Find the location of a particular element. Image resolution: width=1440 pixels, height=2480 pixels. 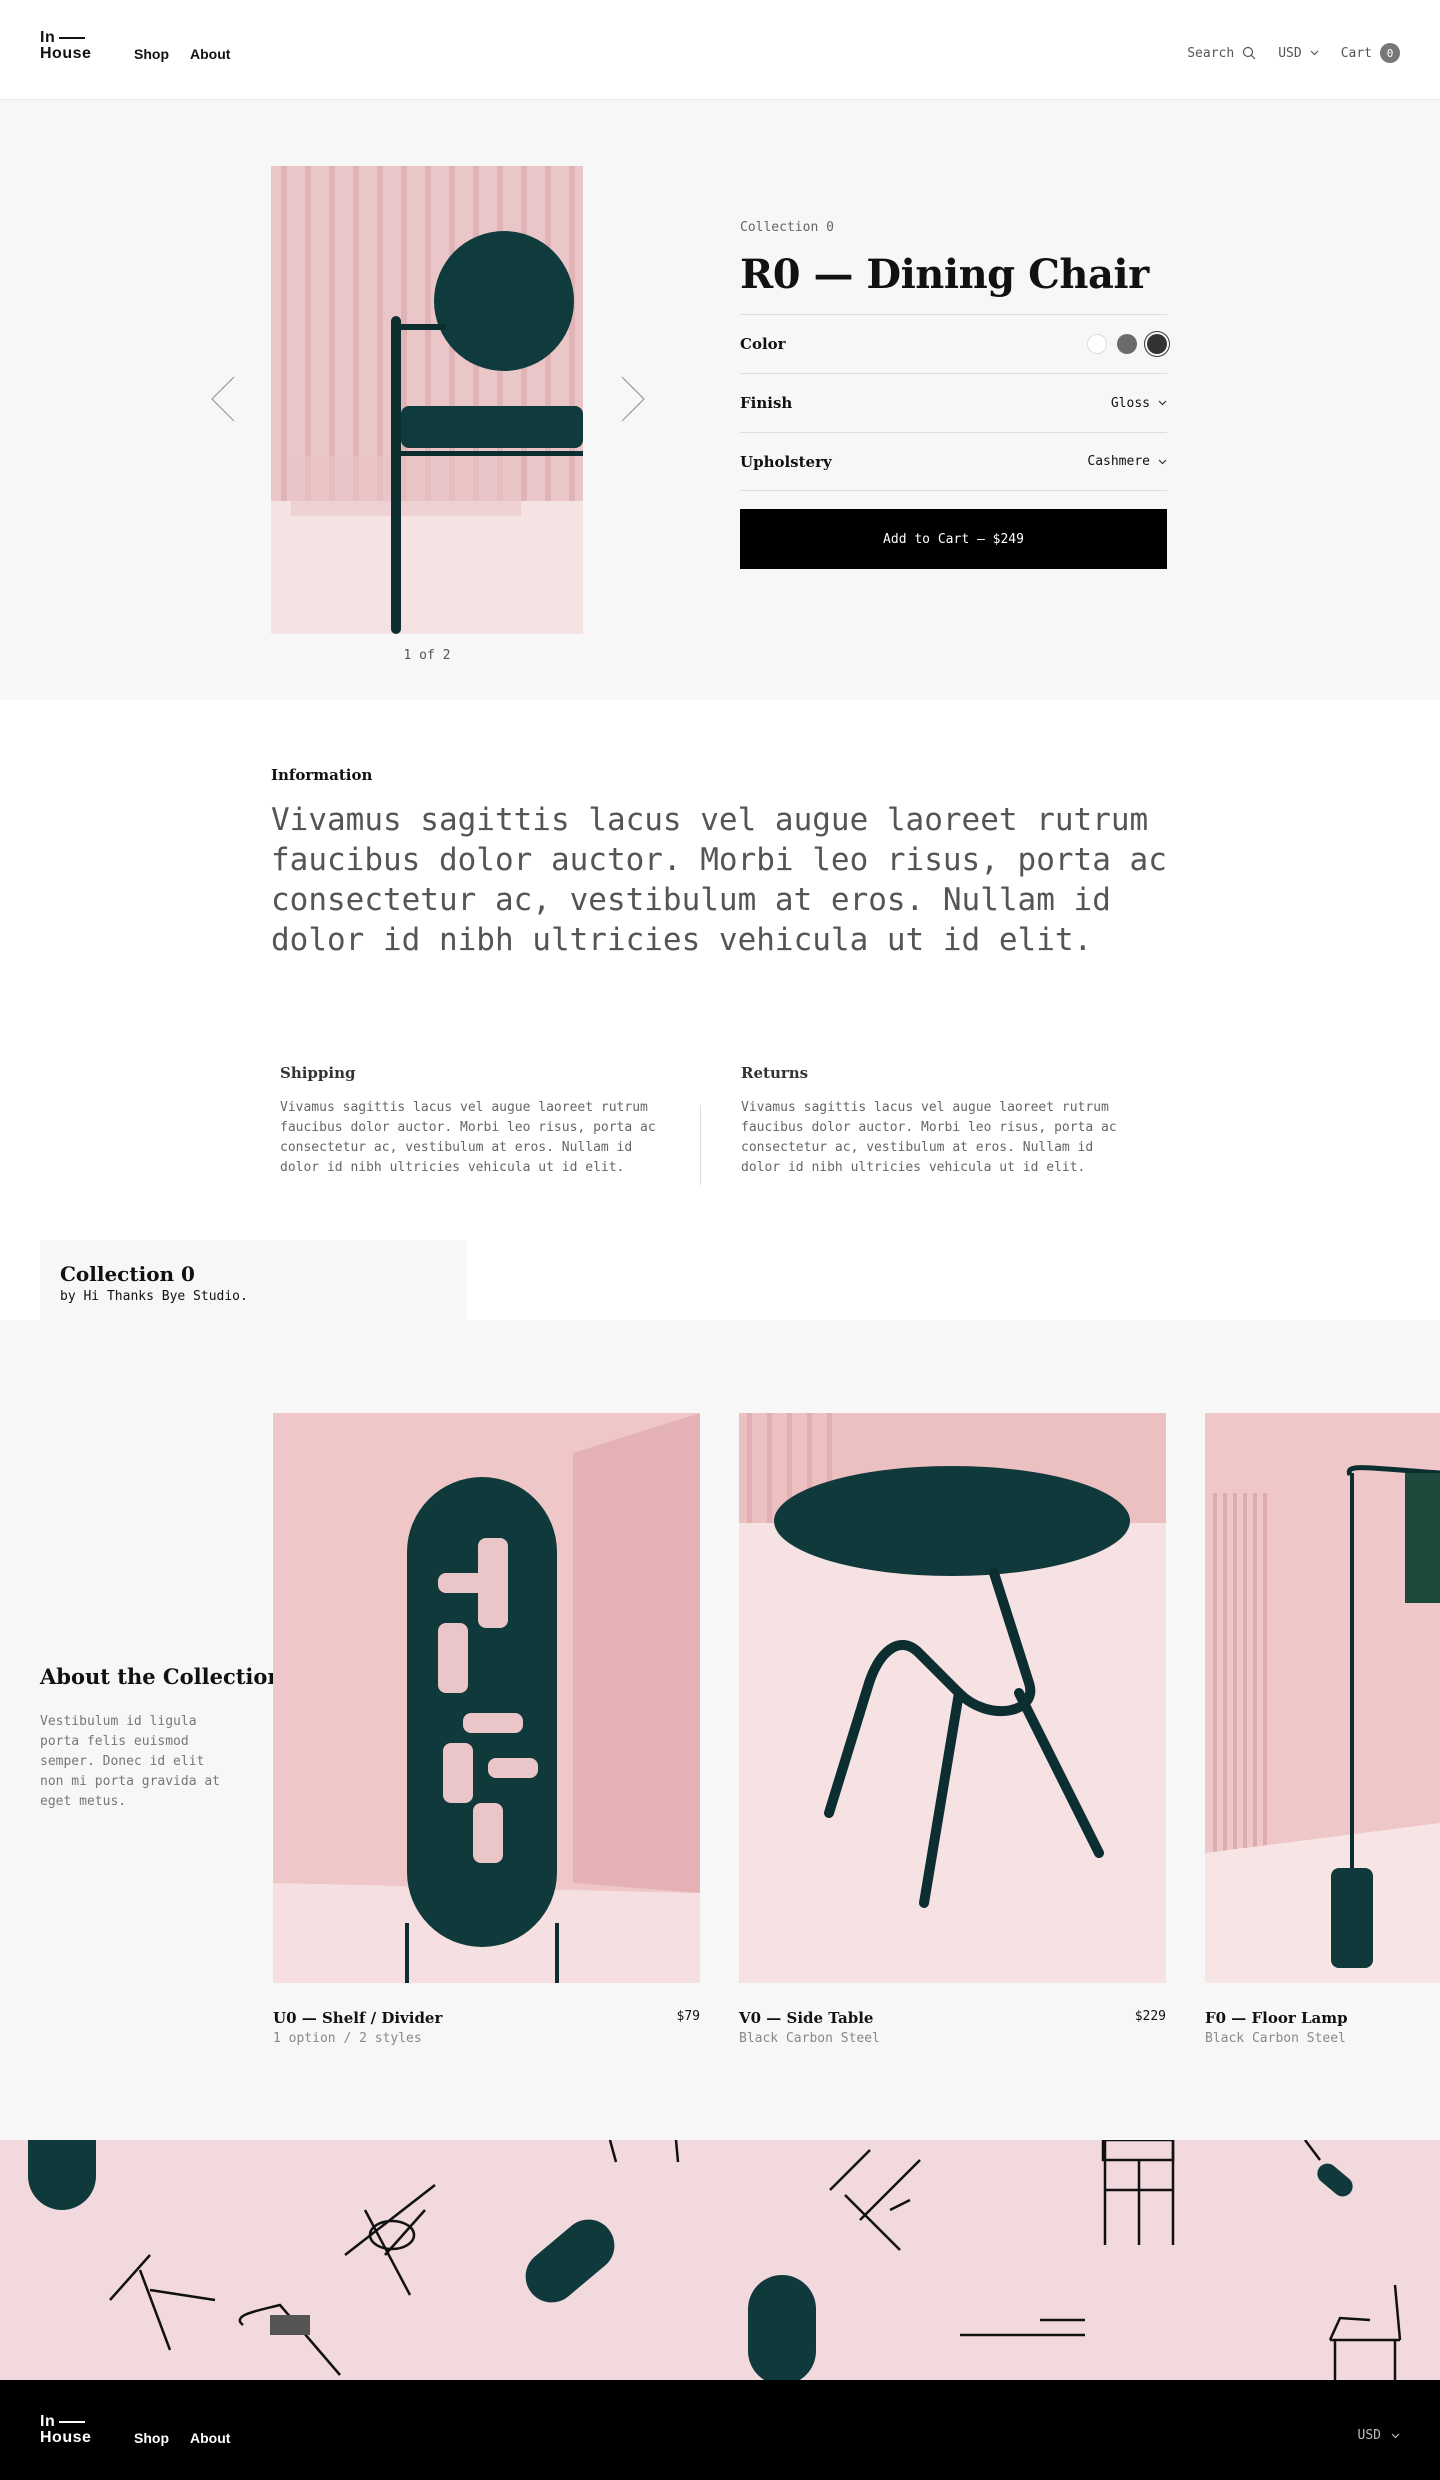

currency-select: USD is located at coordinates (1298, 53).